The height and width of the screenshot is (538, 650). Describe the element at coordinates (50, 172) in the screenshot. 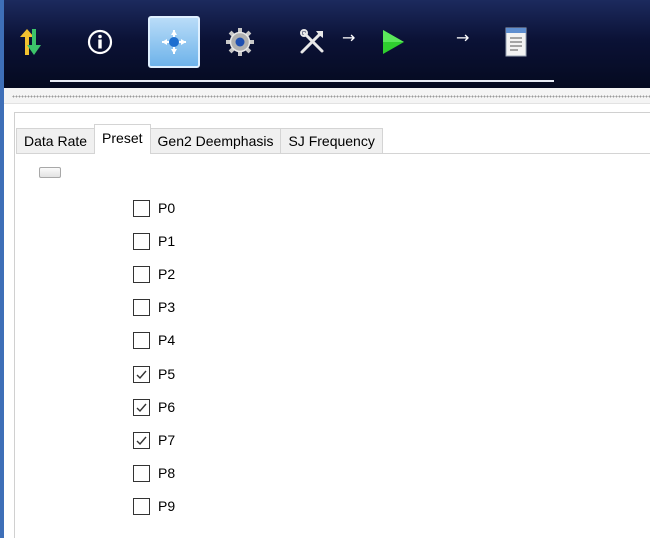

I see `collapse-button` at that location.